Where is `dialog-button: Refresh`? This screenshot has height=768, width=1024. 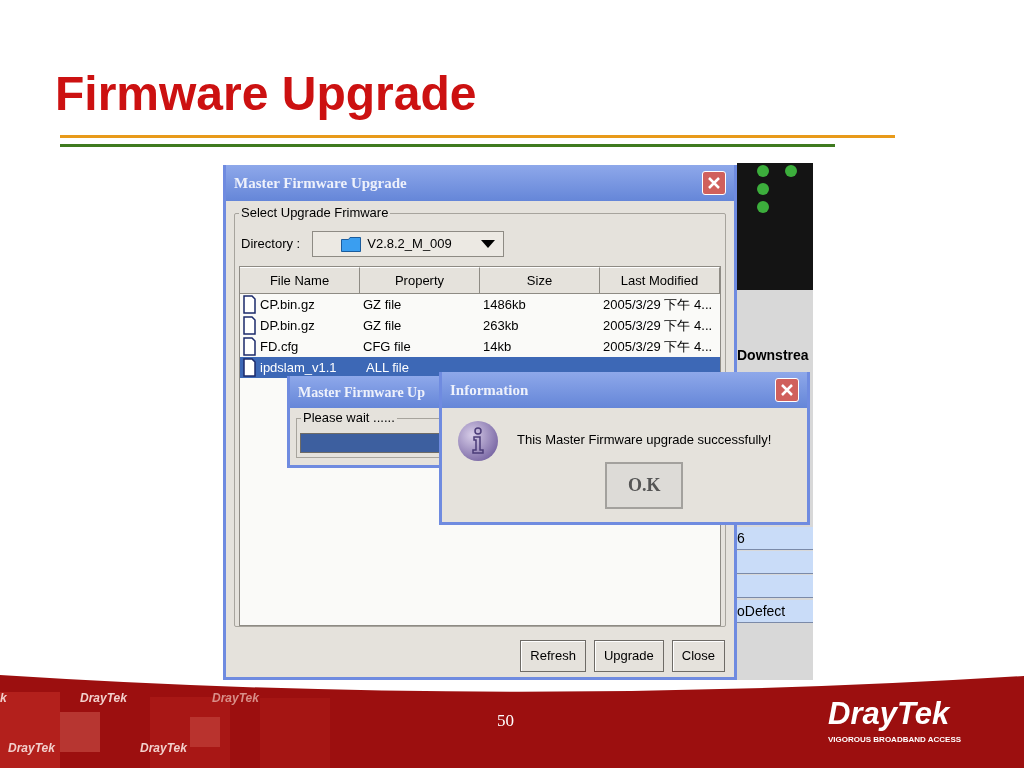
dialog-button: Refresh is located at coordinates (553, 656).